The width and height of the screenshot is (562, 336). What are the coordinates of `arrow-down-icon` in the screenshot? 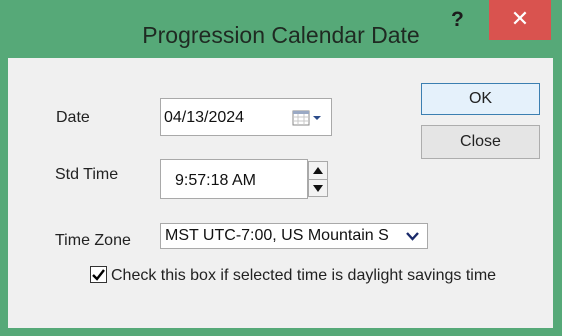 It's located at (318, 188).